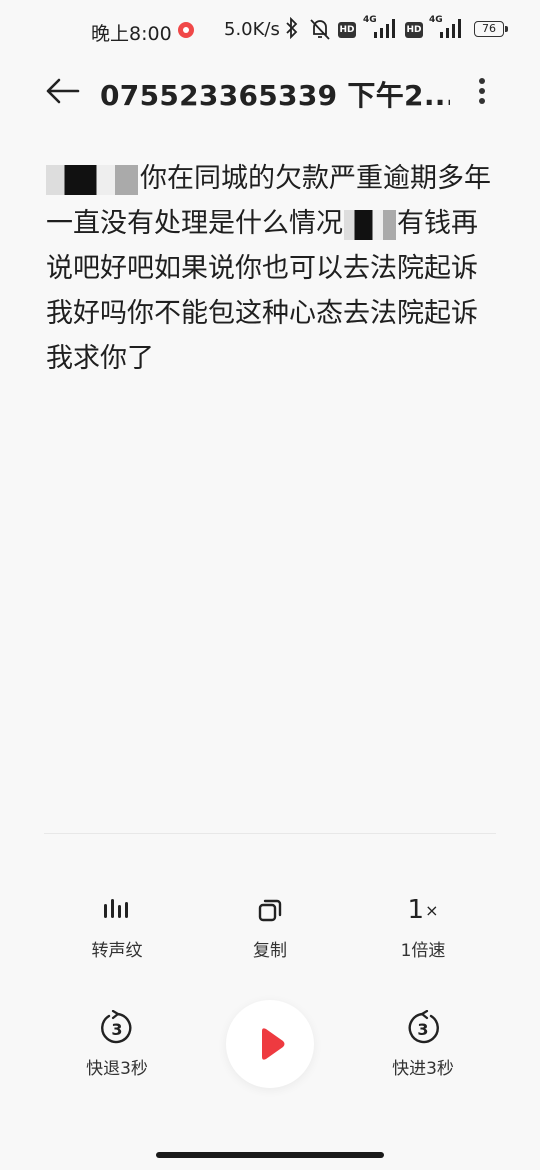  I want to click on voiceprint-label: 转声纹, so click(117, 951).